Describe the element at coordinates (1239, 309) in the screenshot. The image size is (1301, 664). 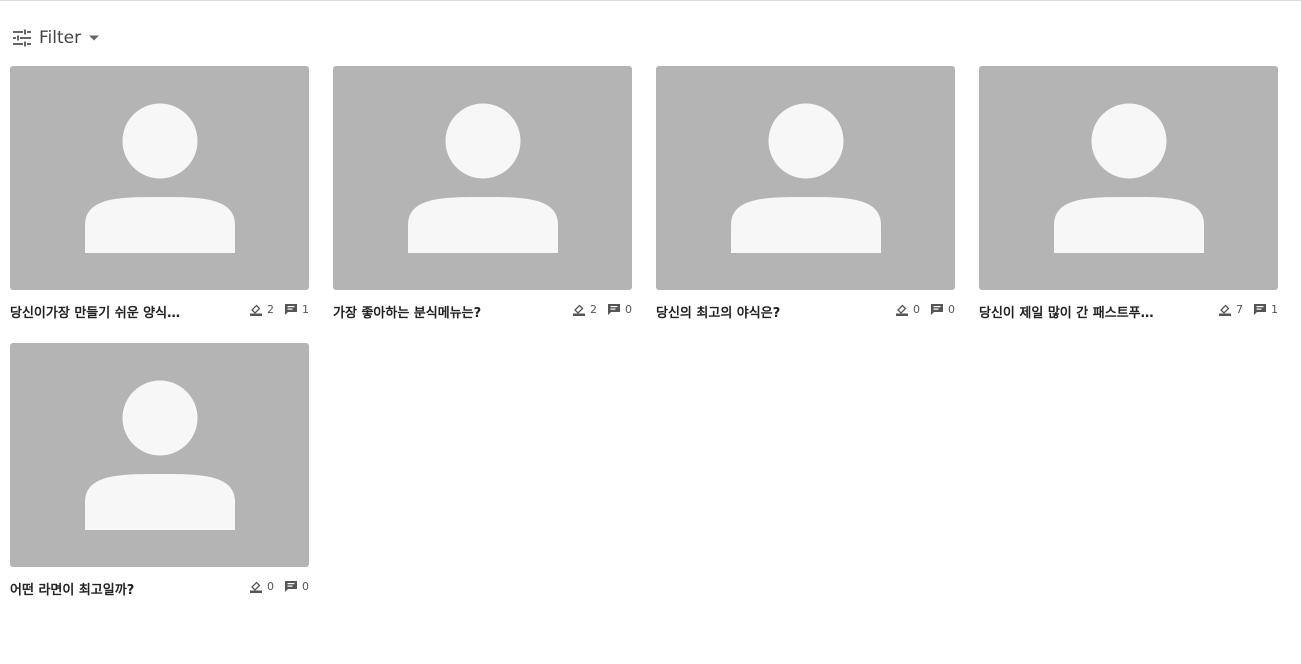
I see `vote-count: 7` at that location.